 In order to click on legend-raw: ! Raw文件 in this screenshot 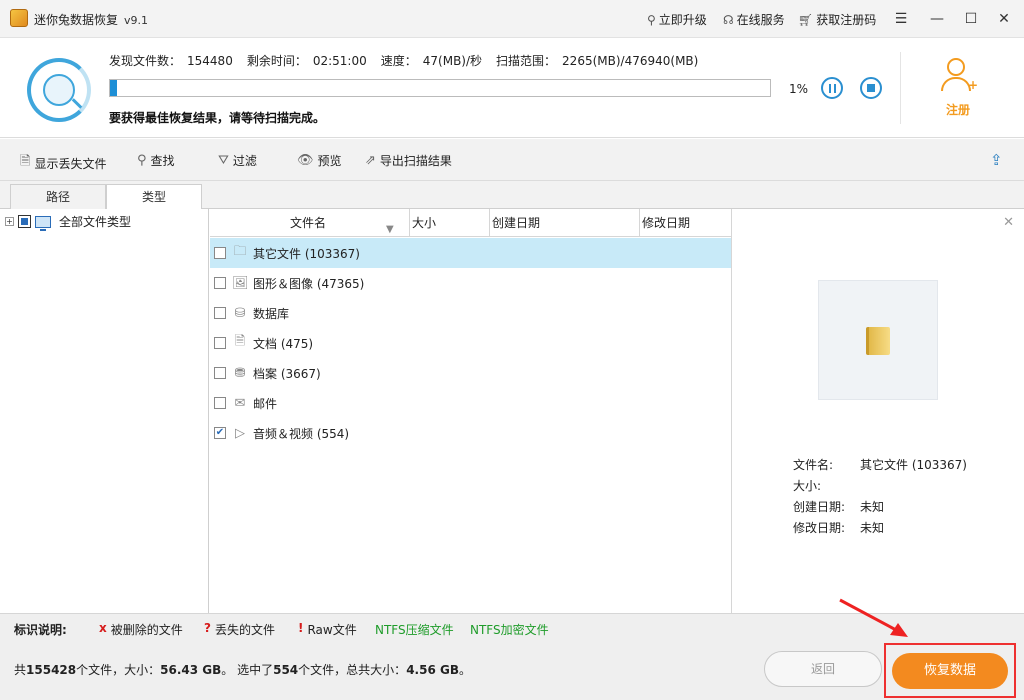, I will do `click(327, 629)`.